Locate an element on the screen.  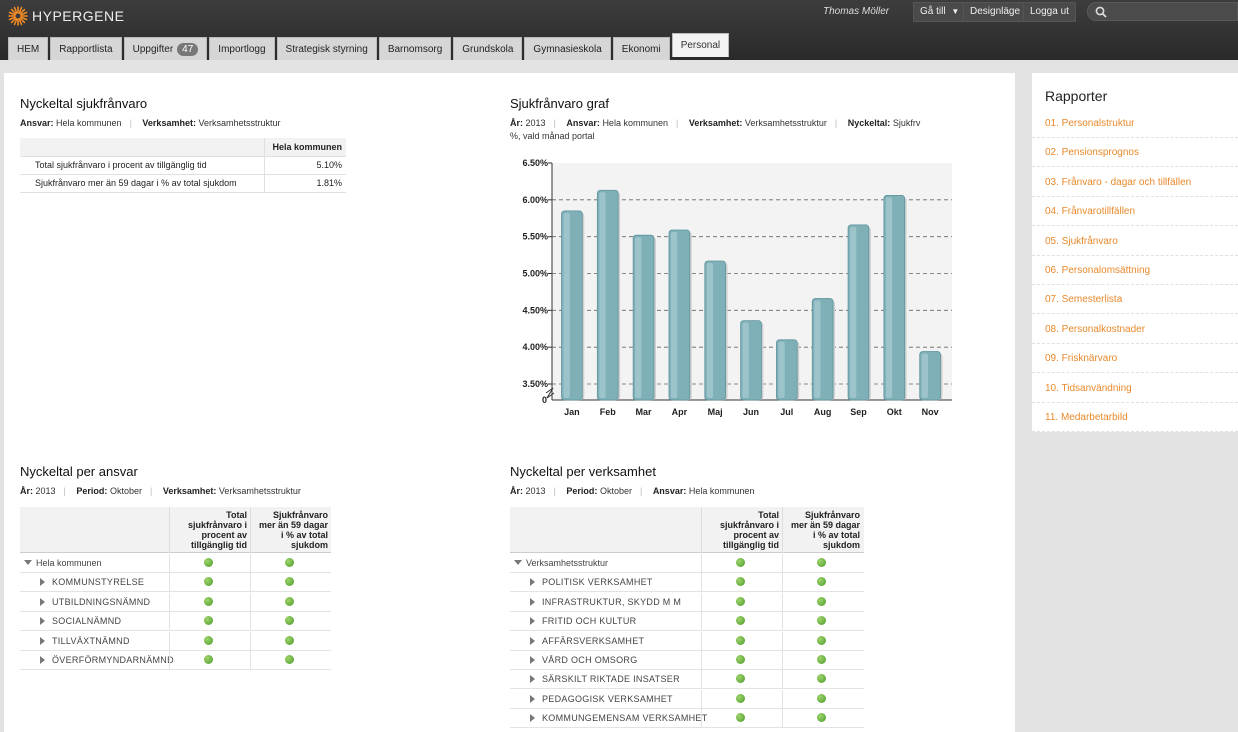
table-row: KOMMUNSTYRELSE is located at coordinates (175, 583).